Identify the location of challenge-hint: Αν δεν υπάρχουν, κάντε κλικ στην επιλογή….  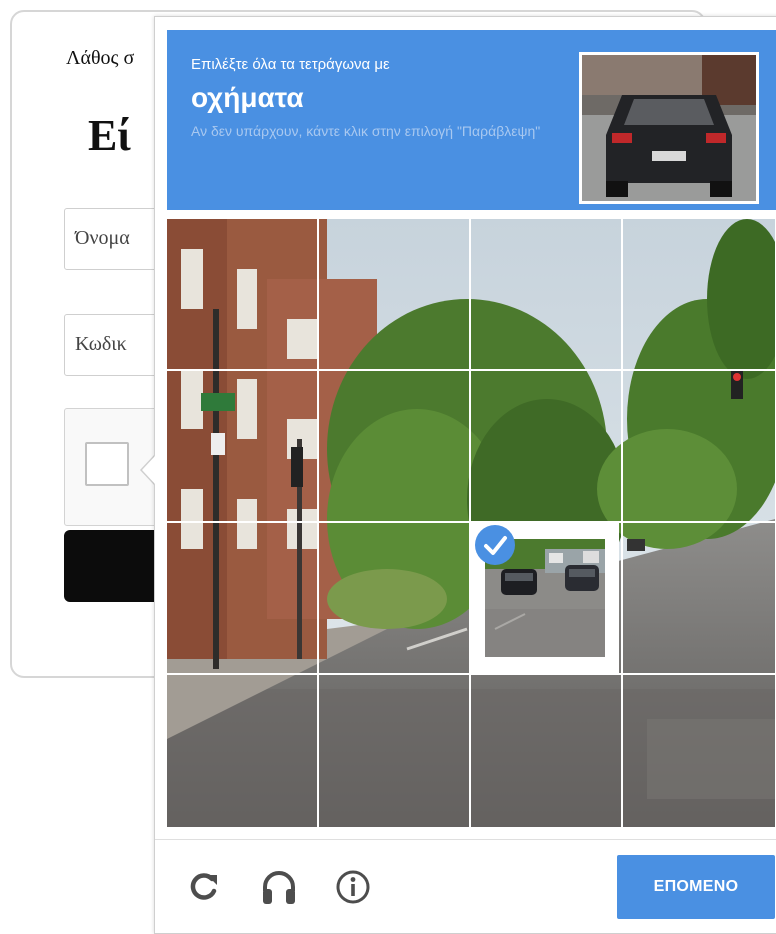
(366, 131).